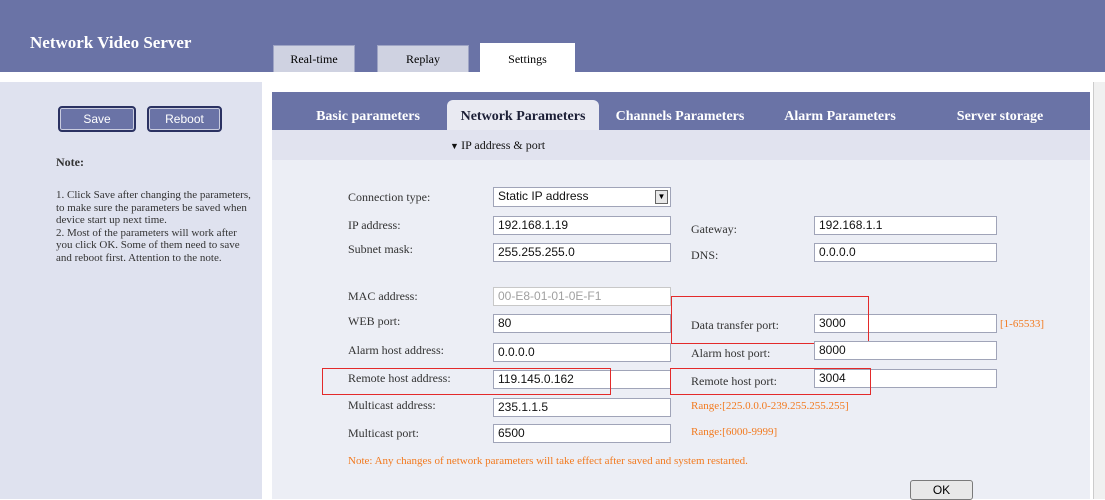 The width and height of the screenshot is (1105, 500). Describe the element at coordinates (680, 115) in the screenshot. I see `subtab-channels-parameters: Channels Parameters` at that location.